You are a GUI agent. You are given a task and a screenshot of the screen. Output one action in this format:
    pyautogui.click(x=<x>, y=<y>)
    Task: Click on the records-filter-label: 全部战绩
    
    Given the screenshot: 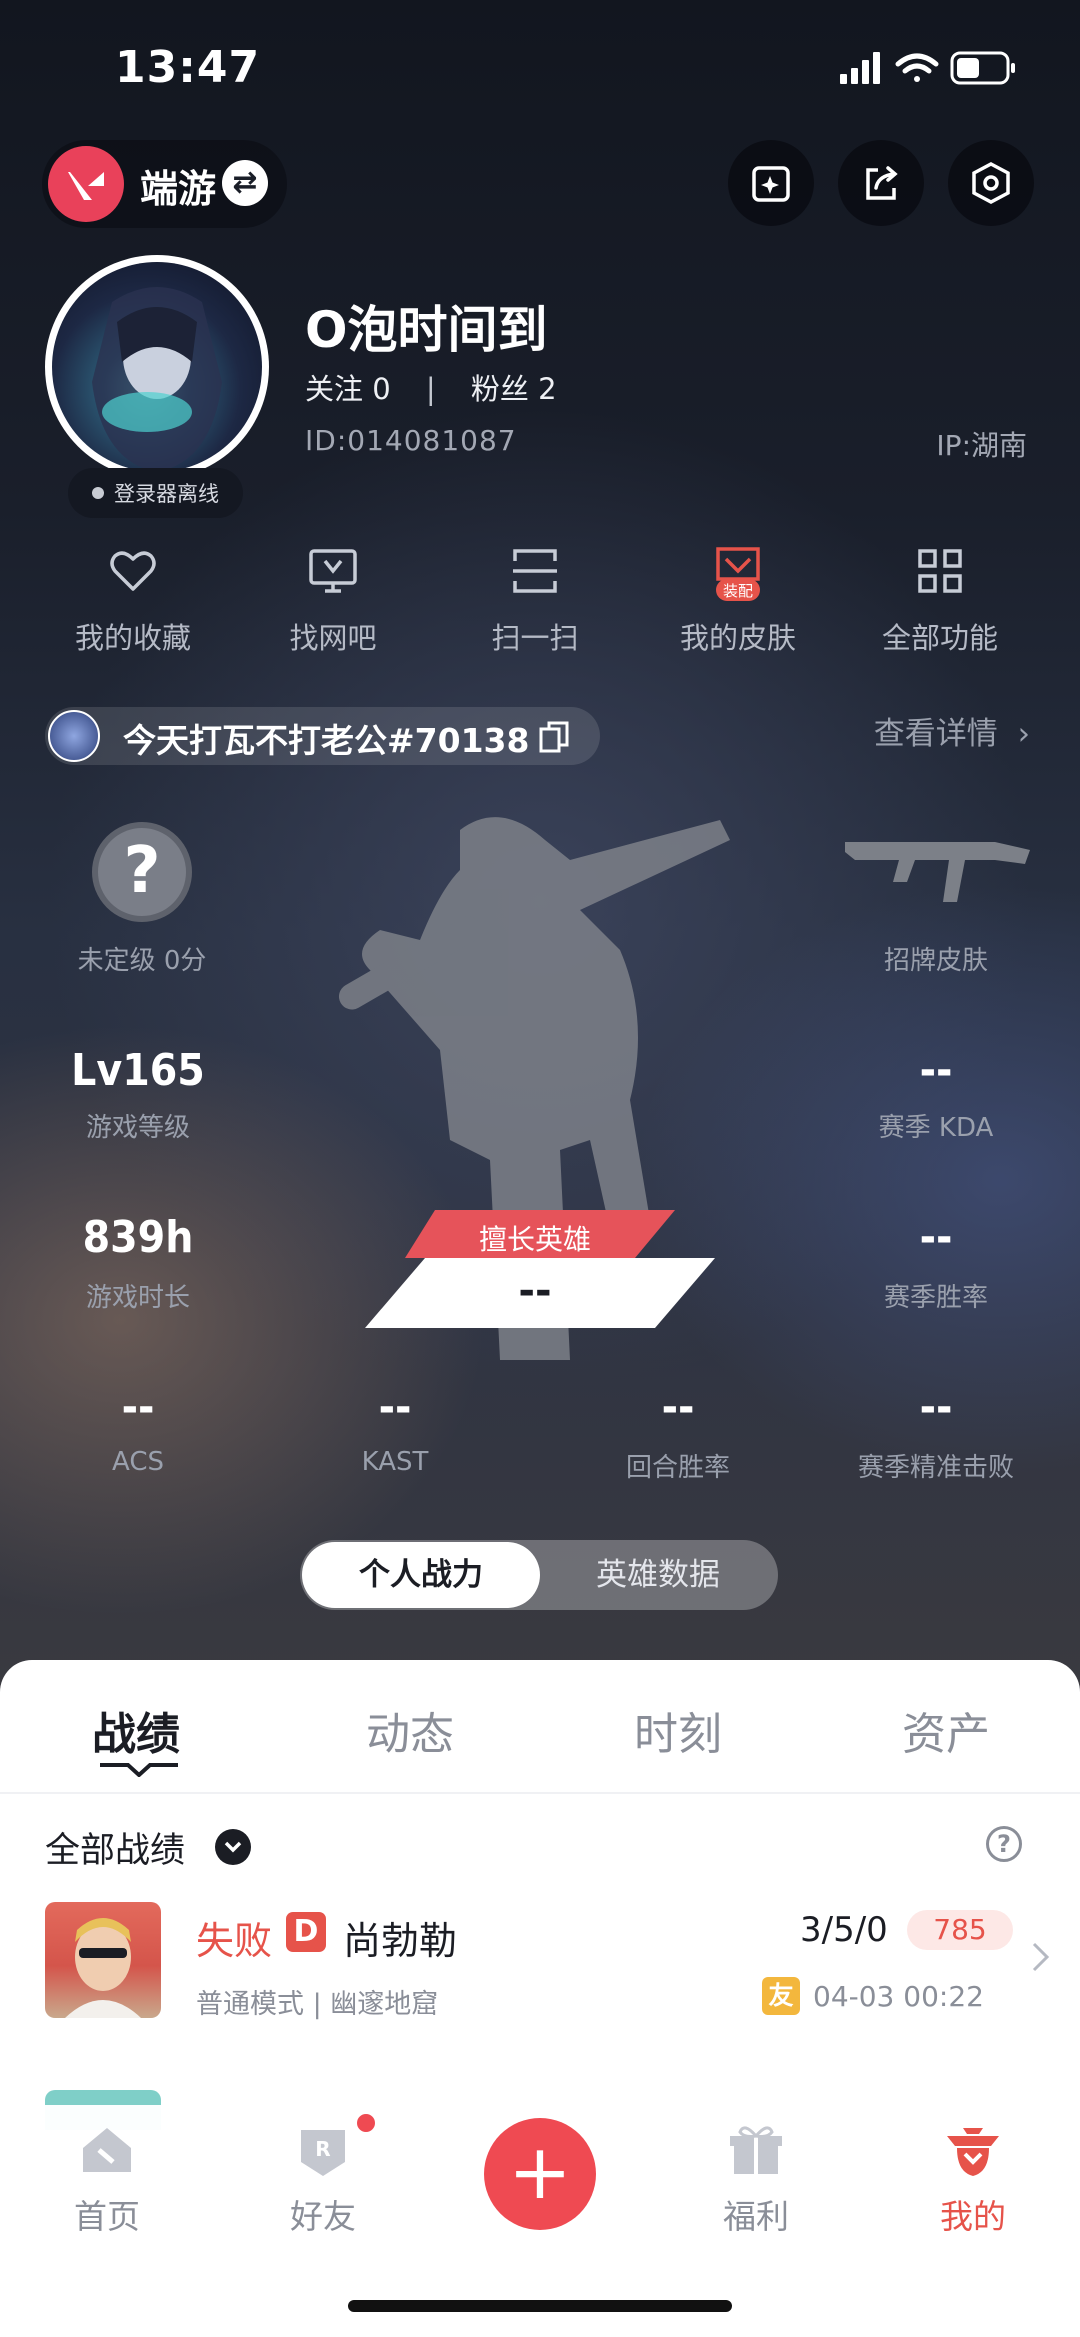 What is the action you would take?
    pyautogui.click(x=115, y=1847)
    